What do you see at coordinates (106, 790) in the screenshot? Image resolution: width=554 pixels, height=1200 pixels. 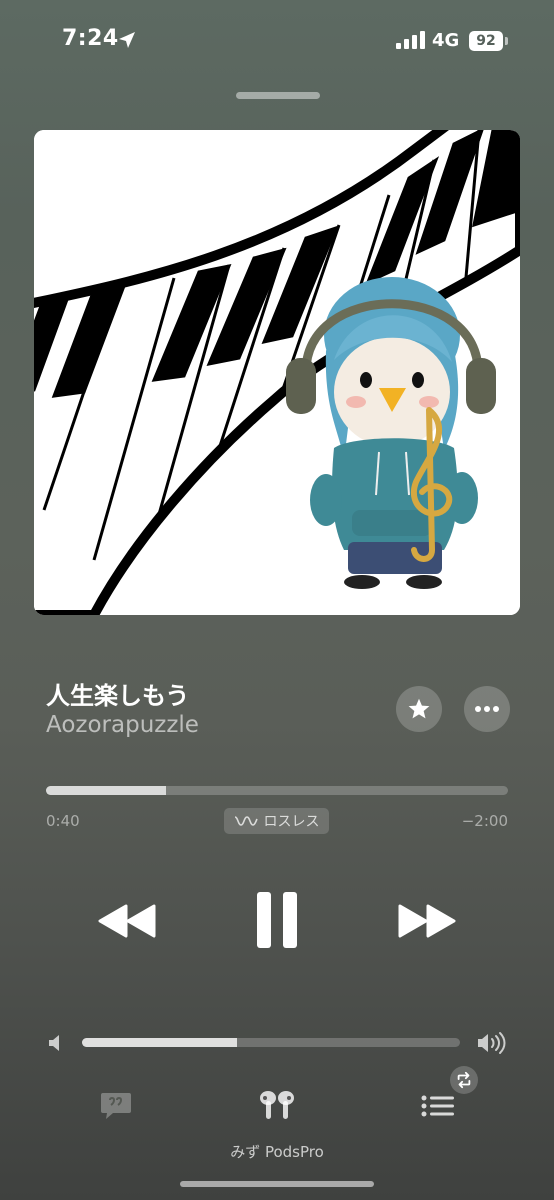 I see `playback-progress-fill` at bounding box center [106, 790].